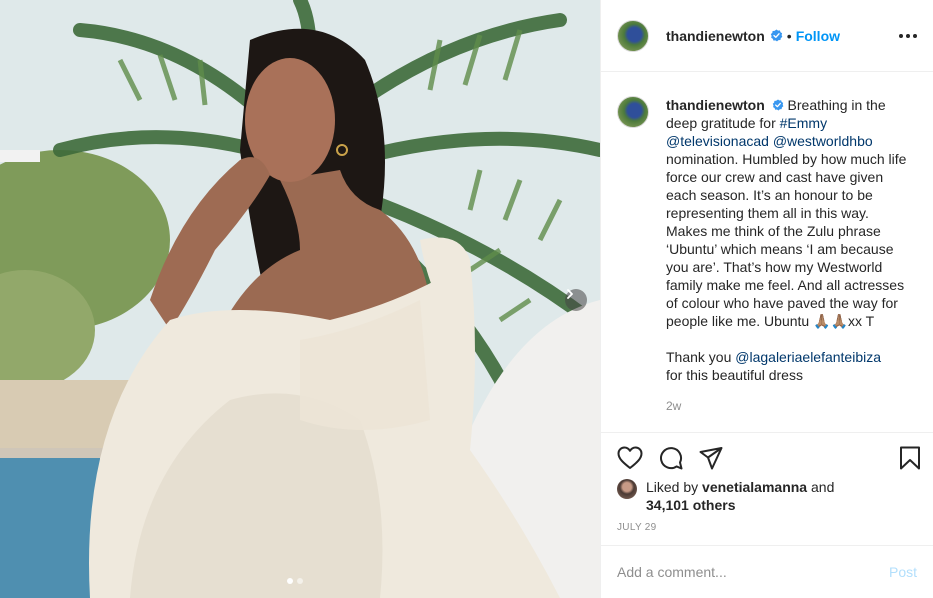 The height and width of the screenshot is (598, 933). I want to click on more-options-icon, so click(908, 35).